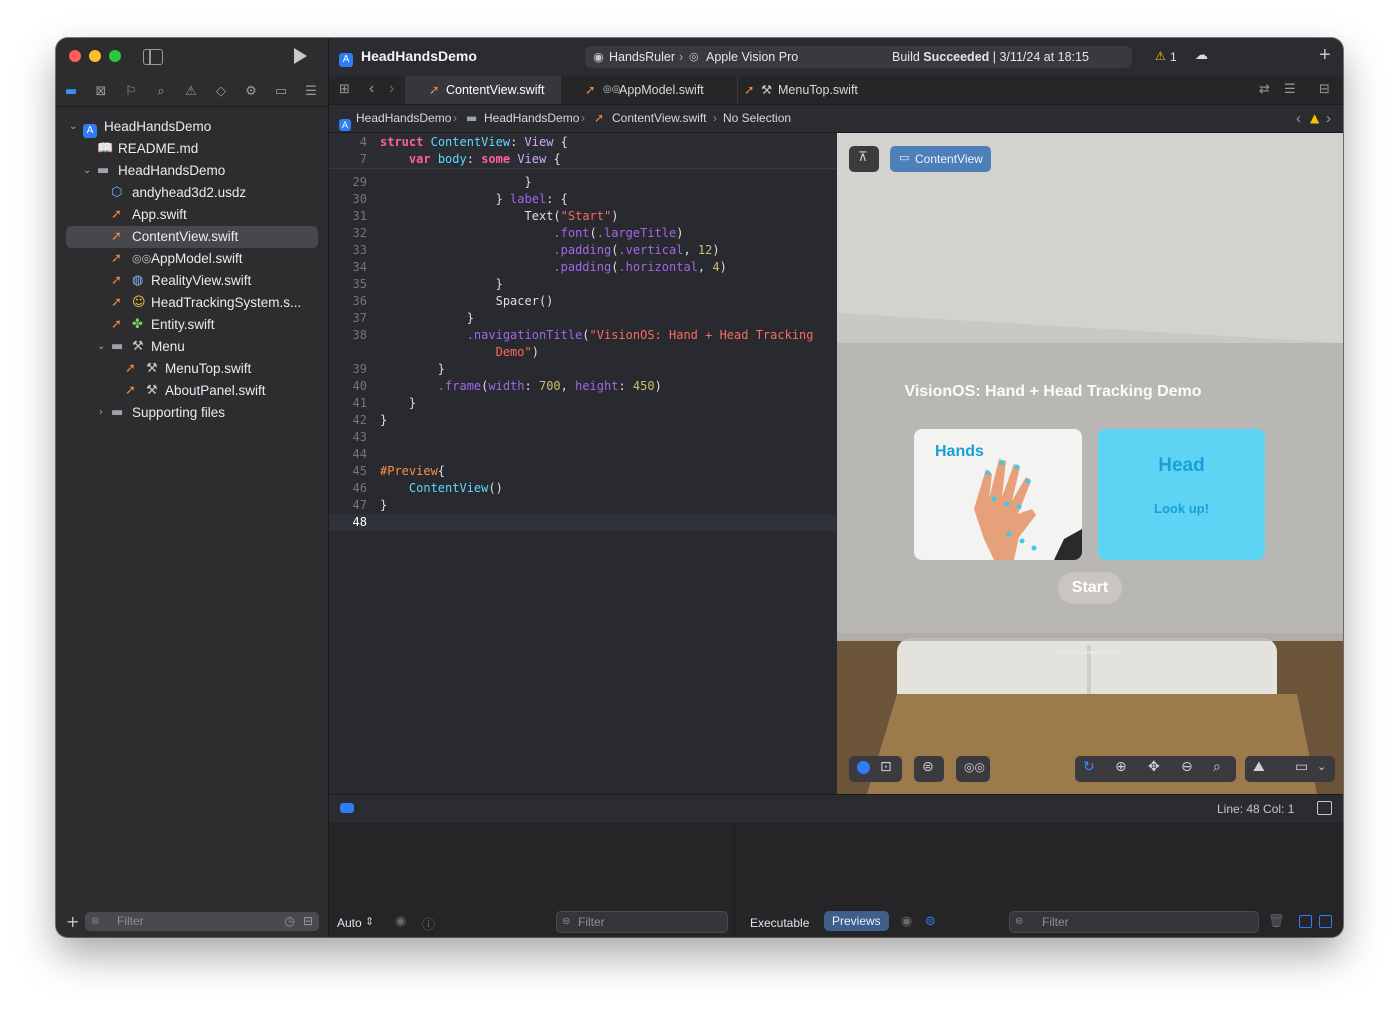 Image resolution: width=1399 pixels, height=1012 pixels. What do you see at coordinates (653, 90) in the screenshot?
I see `tab-appmodel: ➚ ◎◎ AppModel.swift` at bounding box center [653, 90].